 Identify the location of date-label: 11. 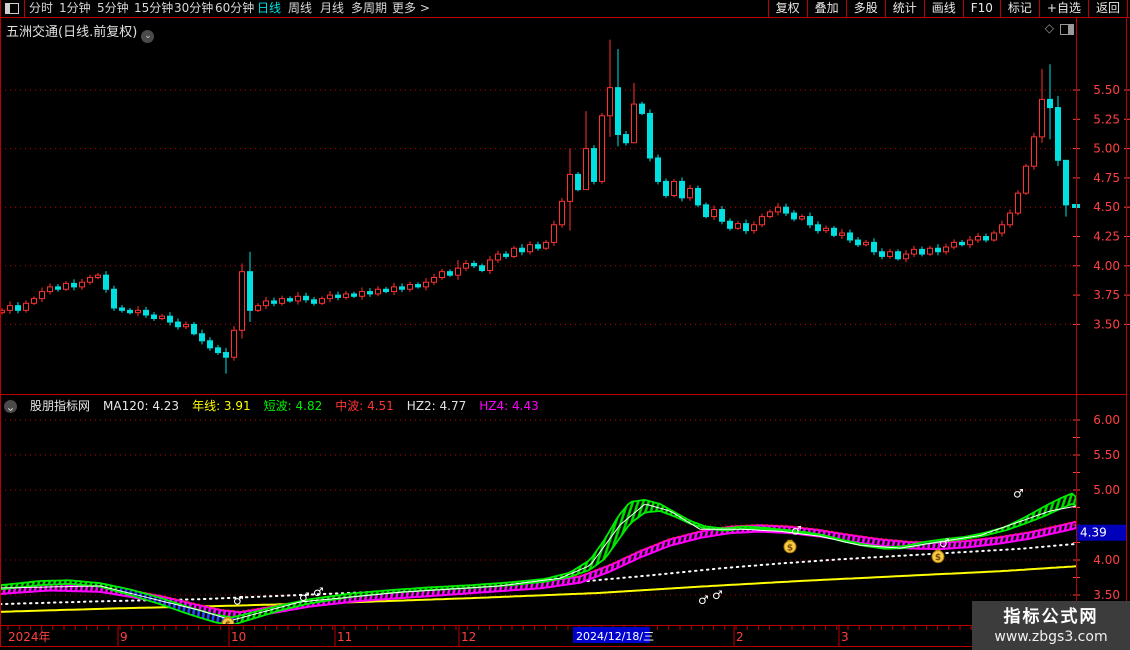
(344, 637).